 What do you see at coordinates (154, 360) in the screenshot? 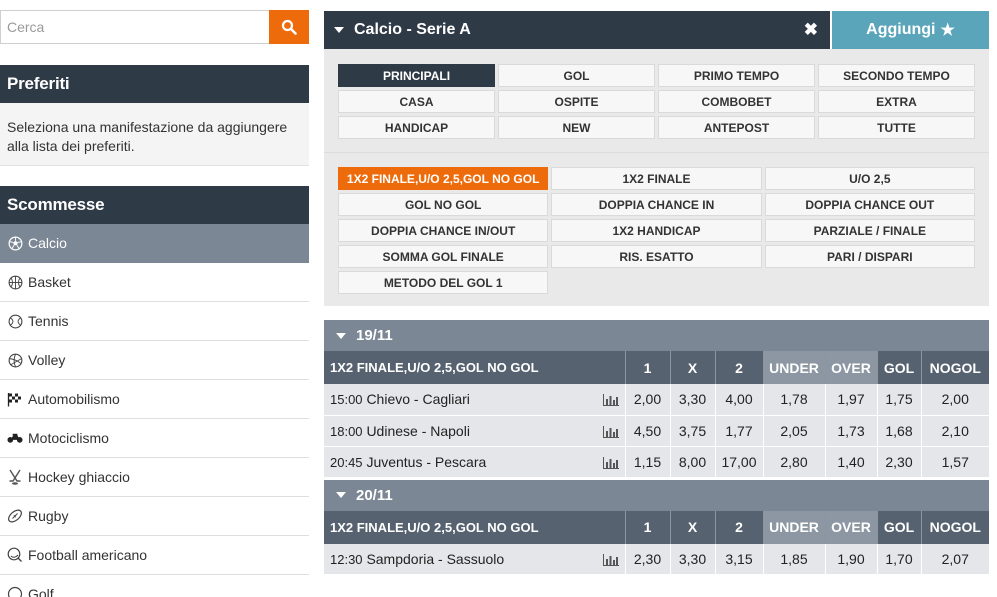
I see `sidebar-item-volley: Volley` at bounding box center [154, 360].